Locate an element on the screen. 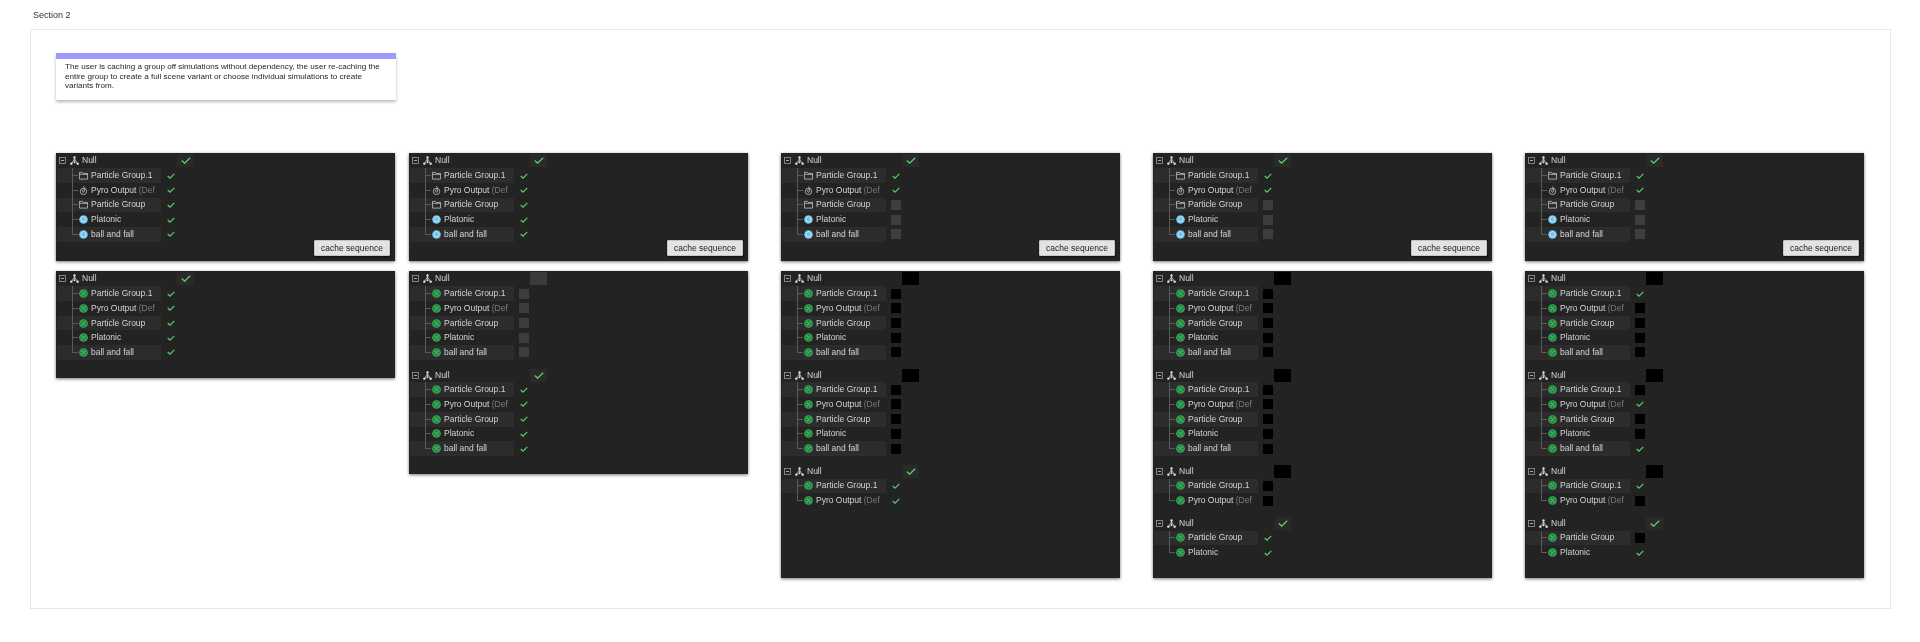 The image size is (1920, 642). three-node-icon is located at coordinates (1543, 523).